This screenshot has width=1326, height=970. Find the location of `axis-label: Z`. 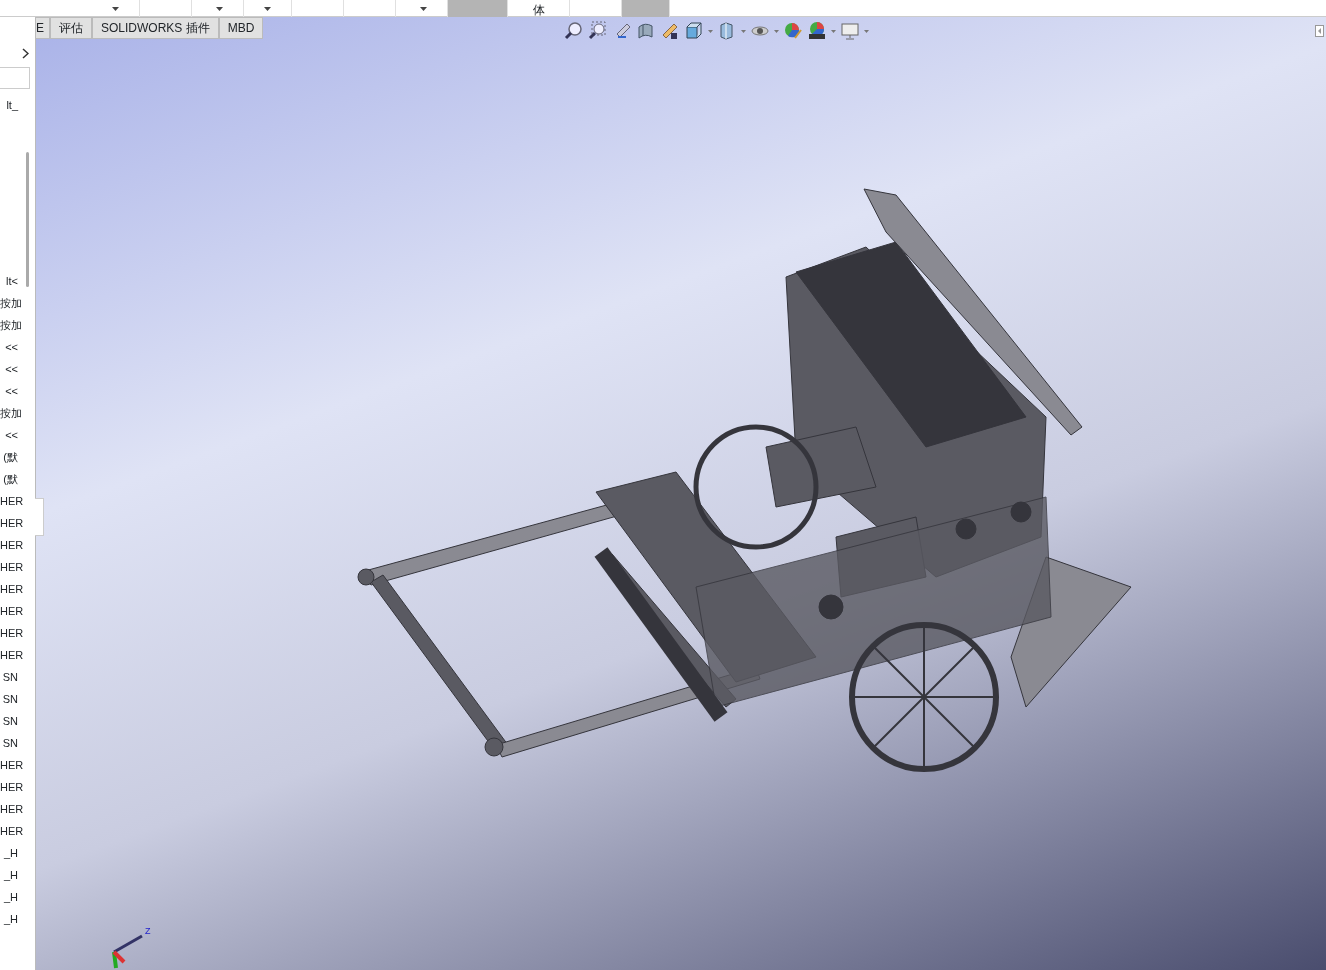

axis-label: Z is located at coordinates (148, 931).